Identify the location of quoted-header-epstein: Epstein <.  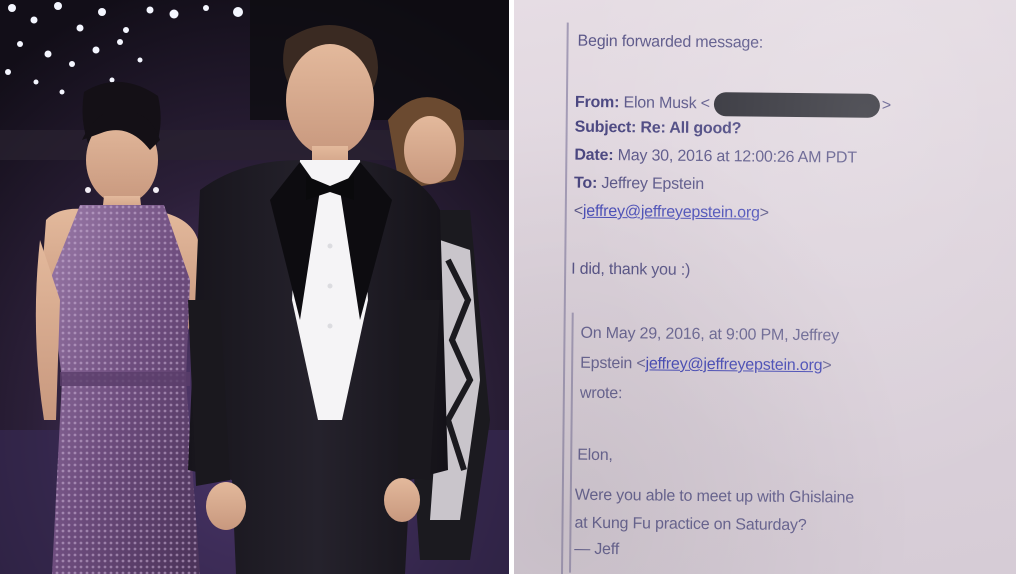
(613, 363).